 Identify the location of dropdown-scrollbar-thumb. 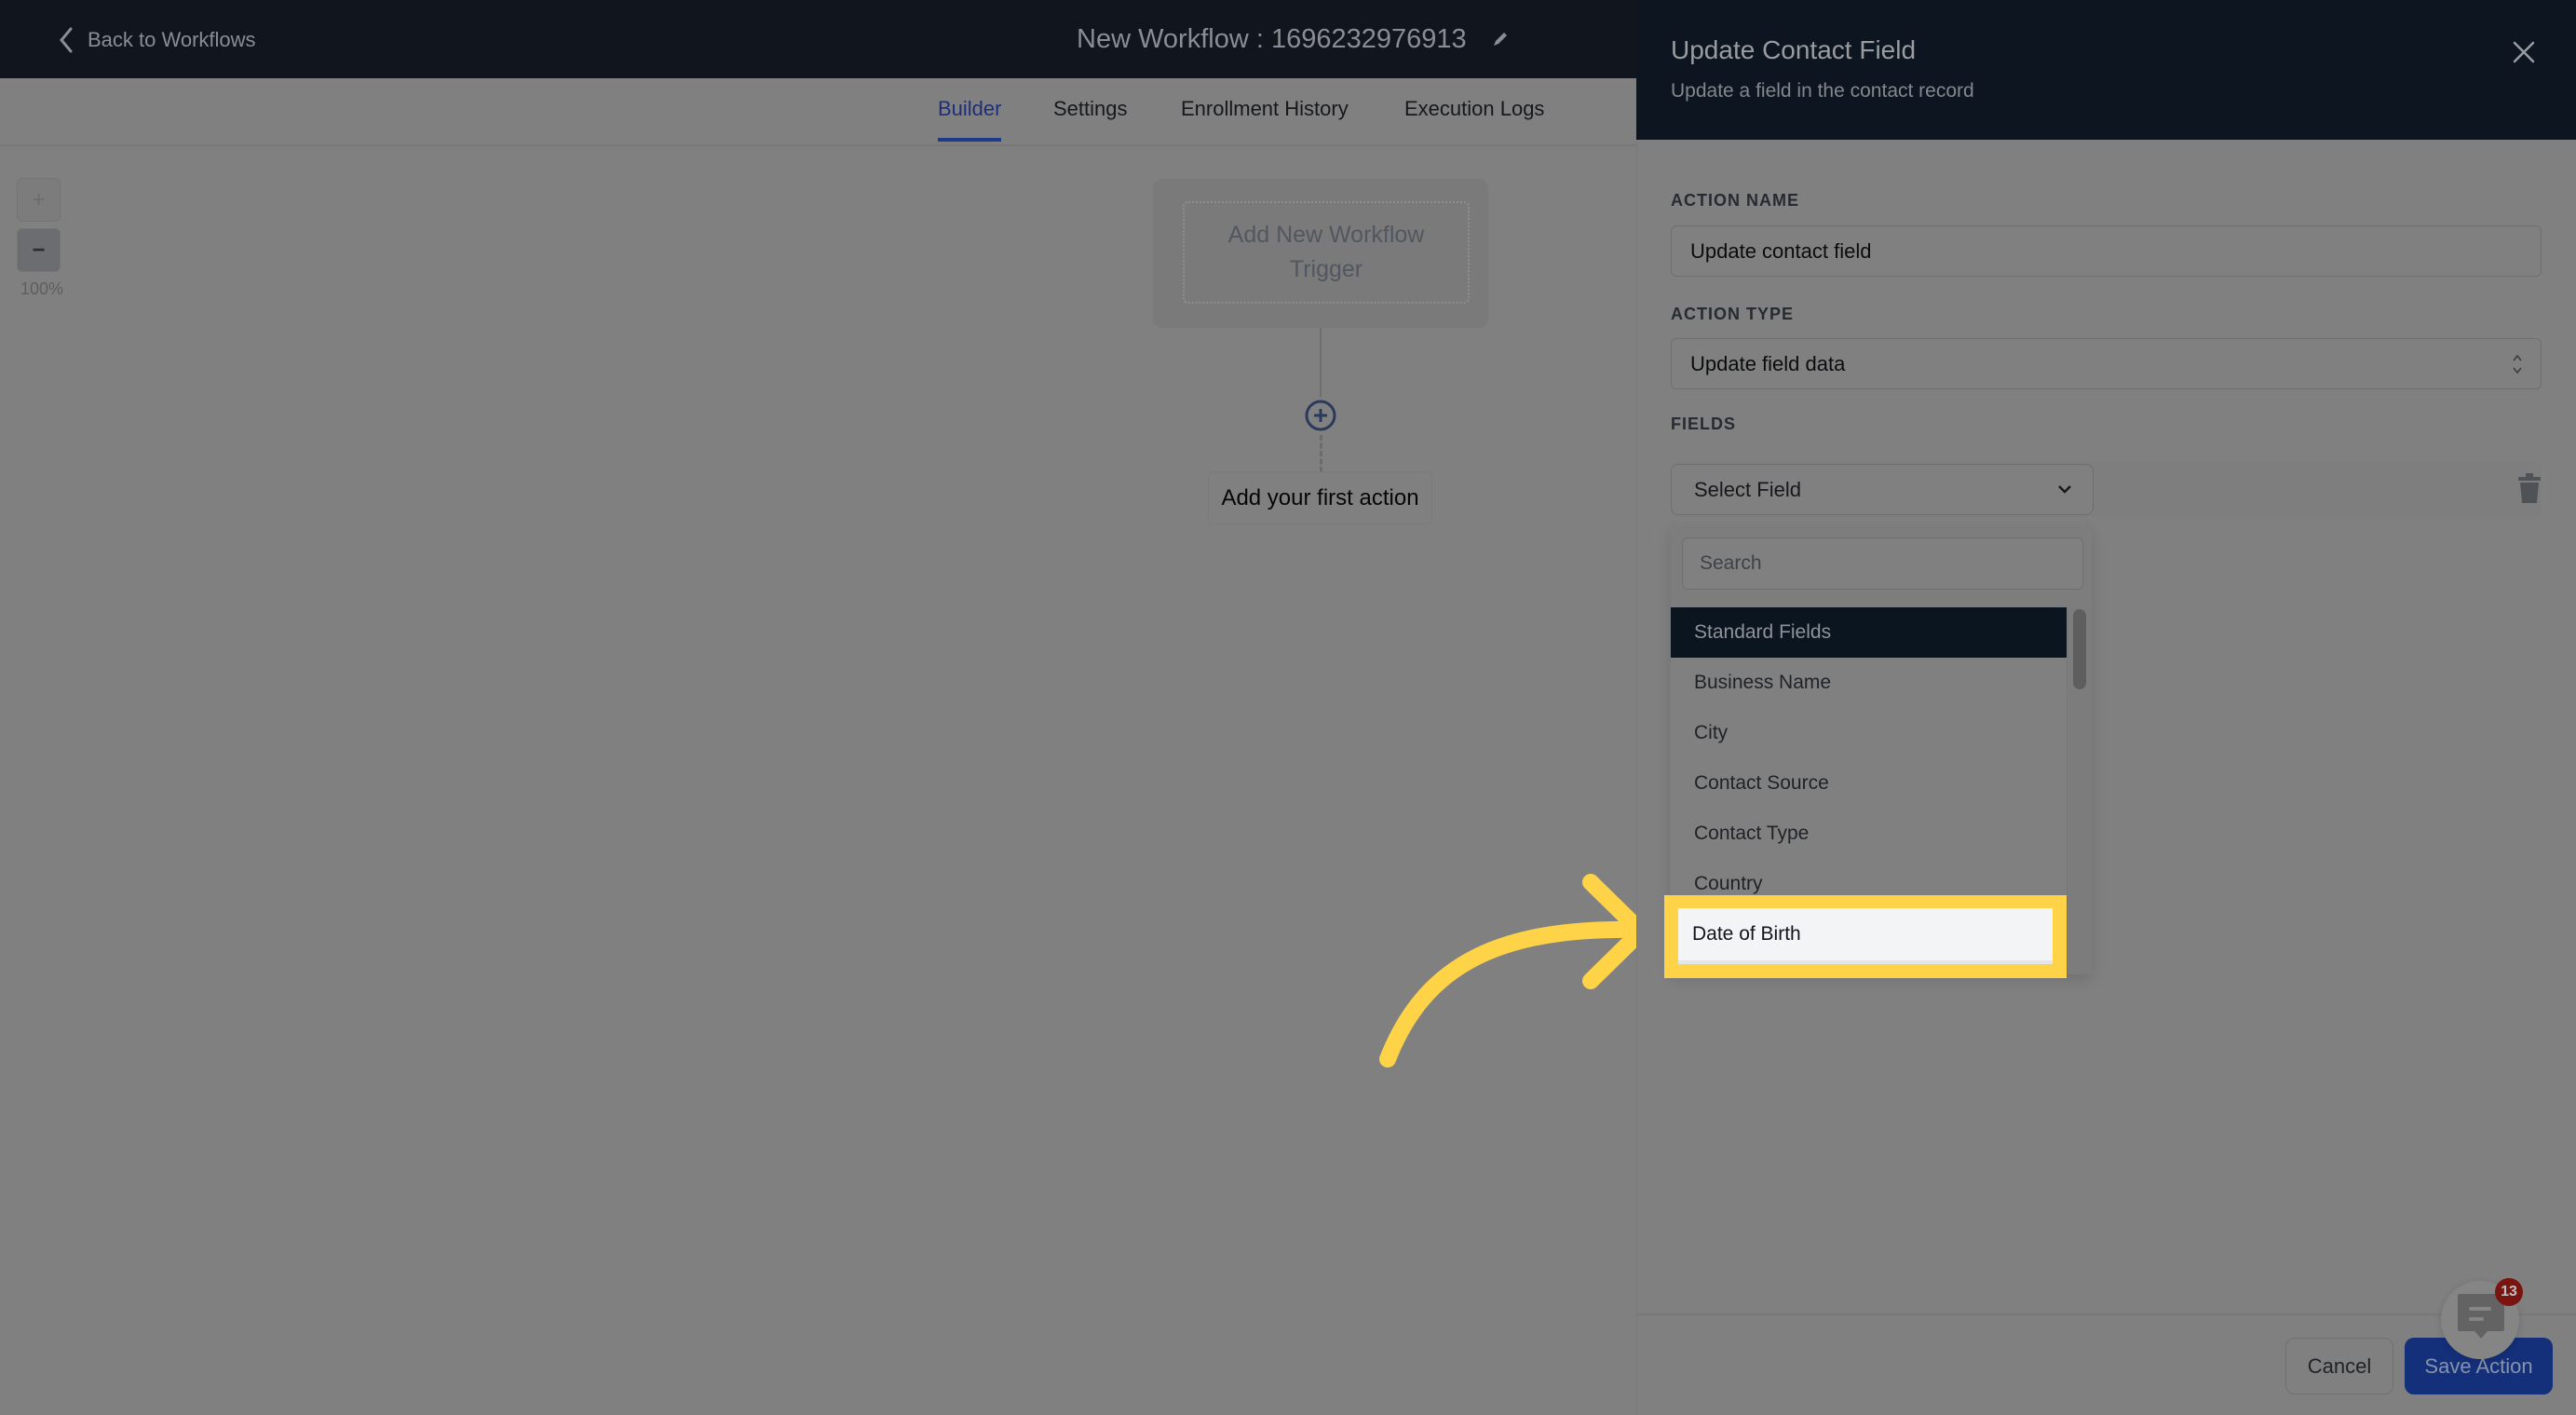
(2079, 649).